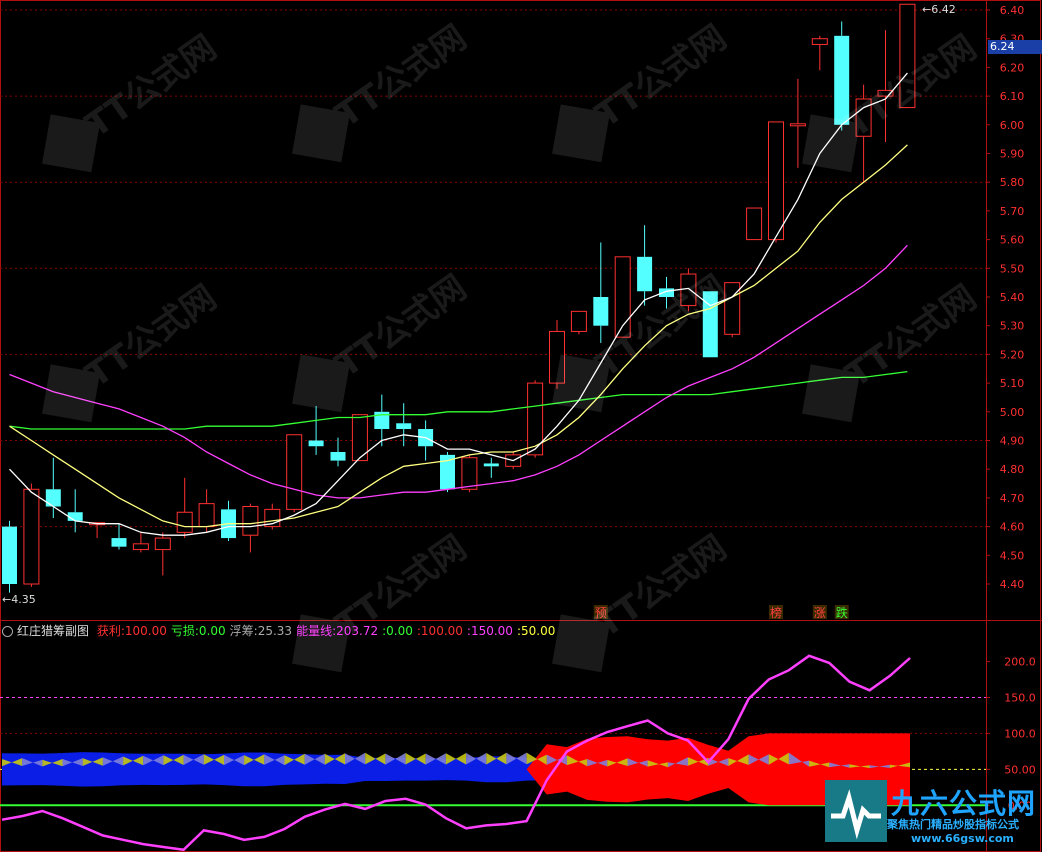  Describe the element at coordinates (53, 631) in the screenshot. I see `indicator-name: 红庄猎筹副图` at that location.